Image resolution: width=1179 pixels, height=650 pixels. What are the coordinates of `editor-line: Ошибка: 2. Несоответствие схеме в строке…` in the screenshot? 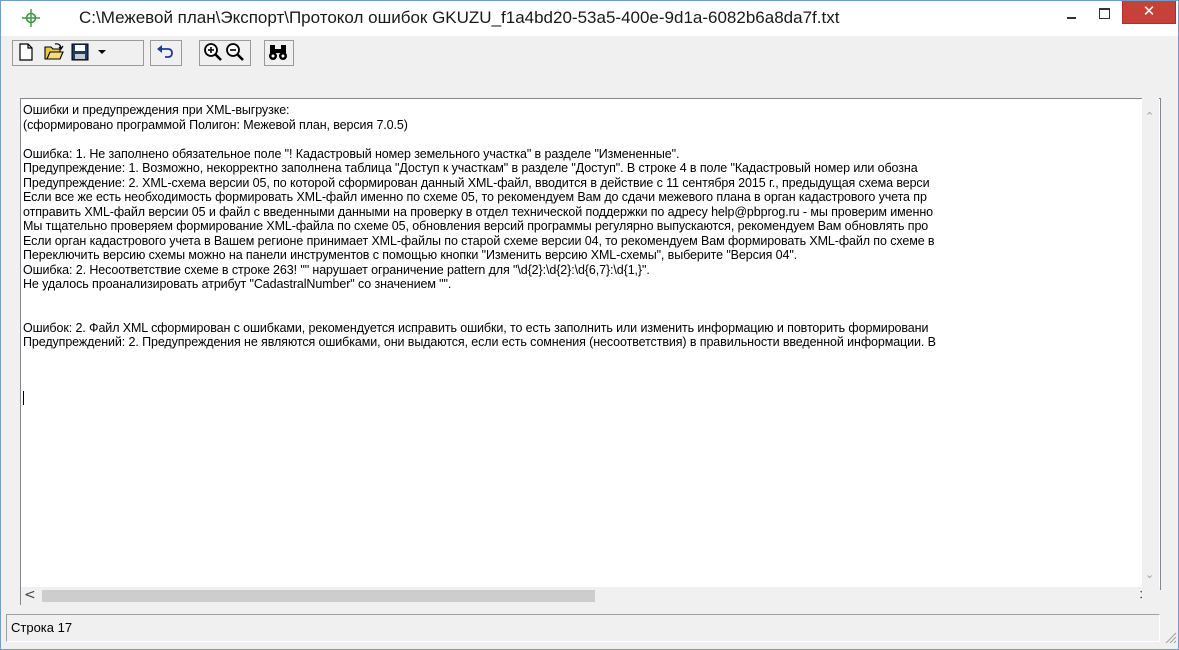 It's located at (336, 269).